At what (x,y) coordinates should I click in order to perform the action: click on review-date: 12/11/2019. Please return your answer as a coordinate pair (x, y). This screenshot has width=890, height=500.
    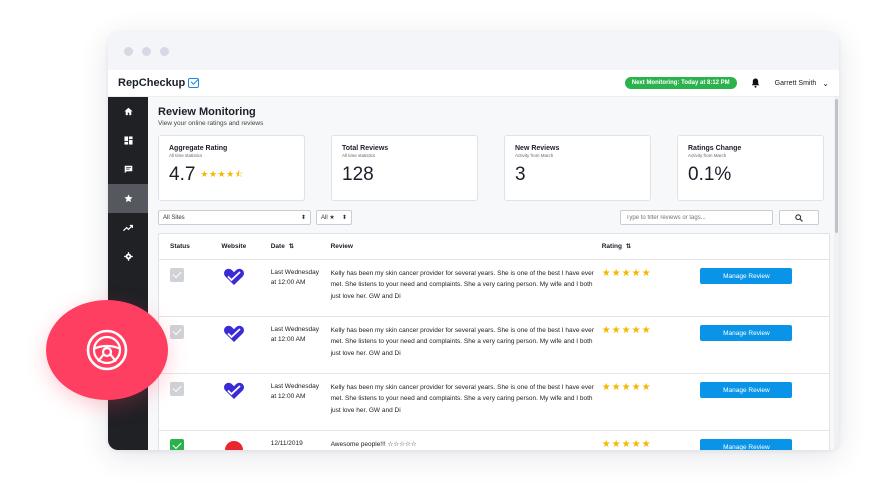
    Looking at the image, I should click on (286, 443).